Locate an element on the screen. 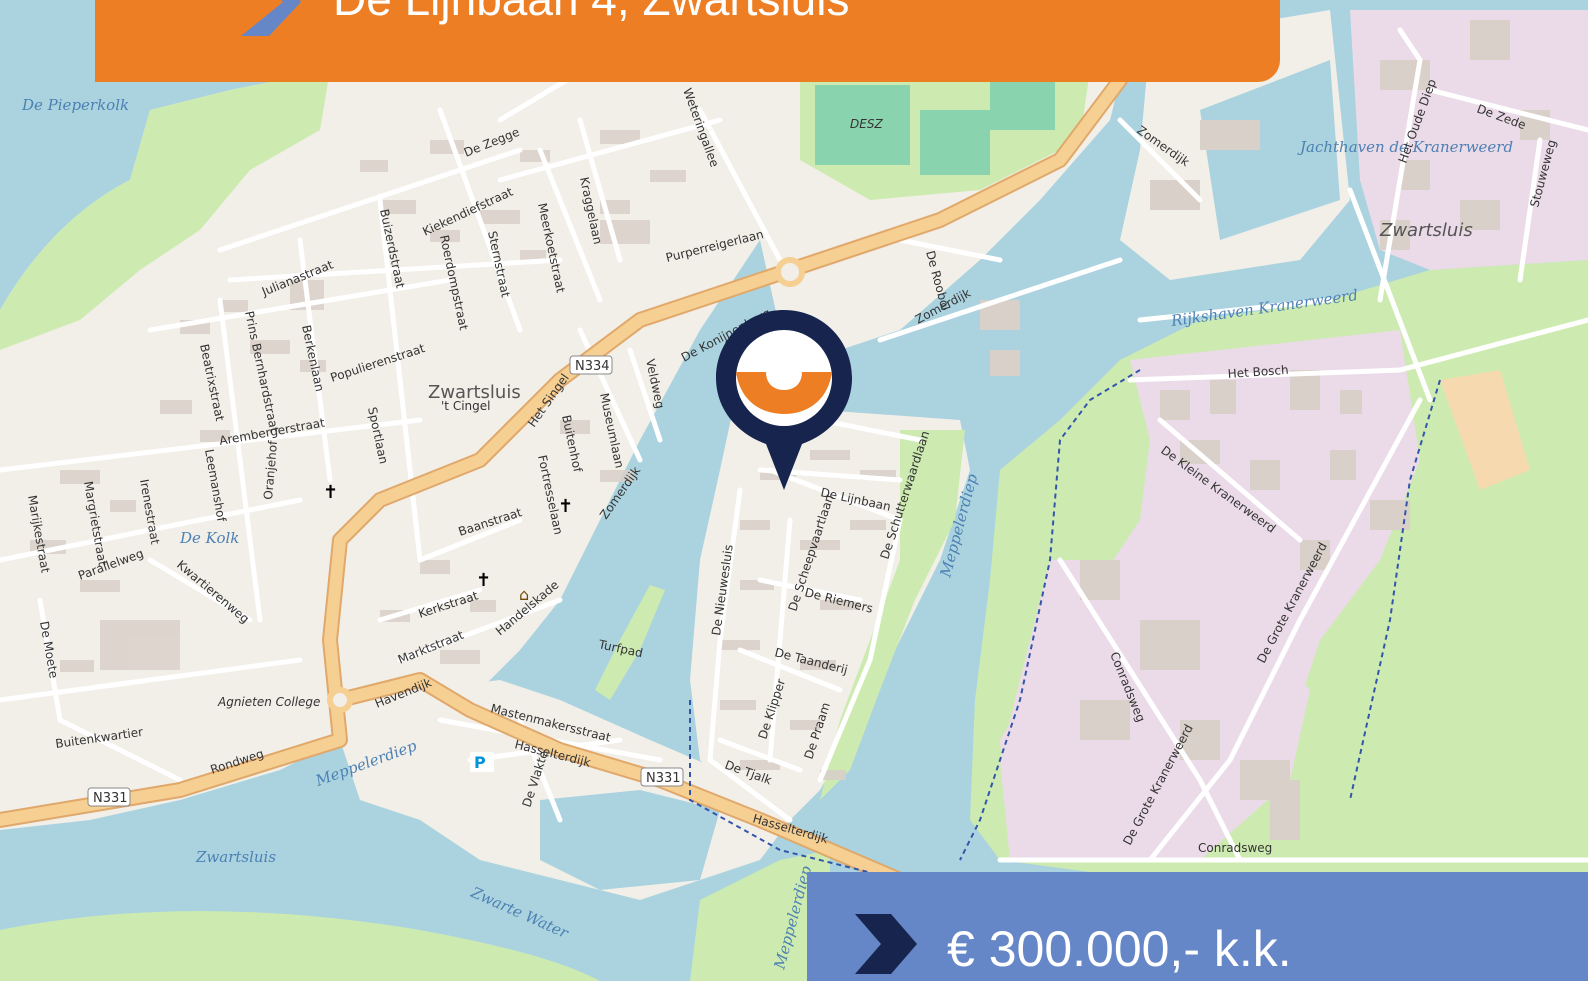 The height and width of the screenshot is (981, 1588). label-water-zwartsluis: Zwartsluis is located at coordinates (235, 857).